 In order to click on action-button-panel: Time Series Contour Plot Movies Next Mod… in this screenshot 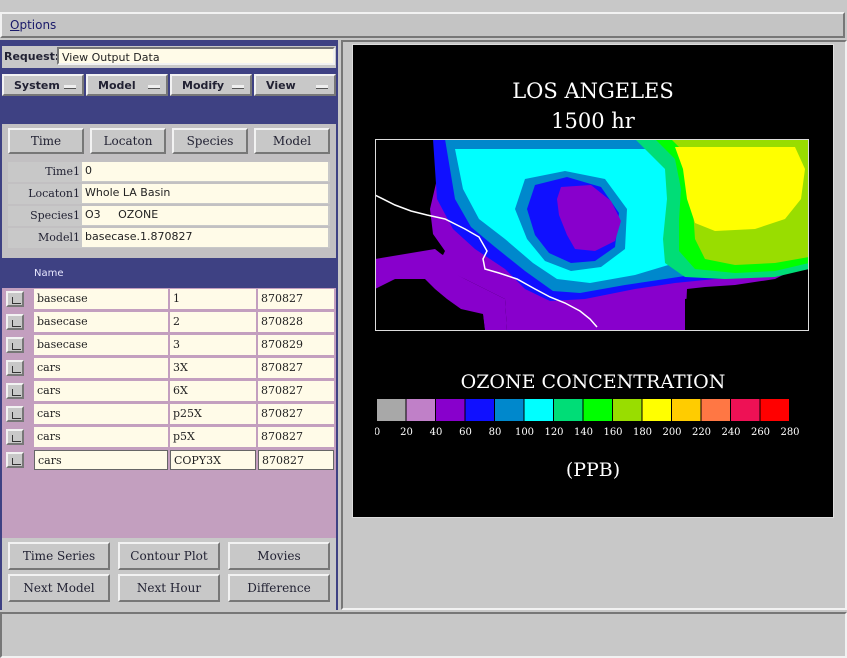, I will do `click(169, 574)`.